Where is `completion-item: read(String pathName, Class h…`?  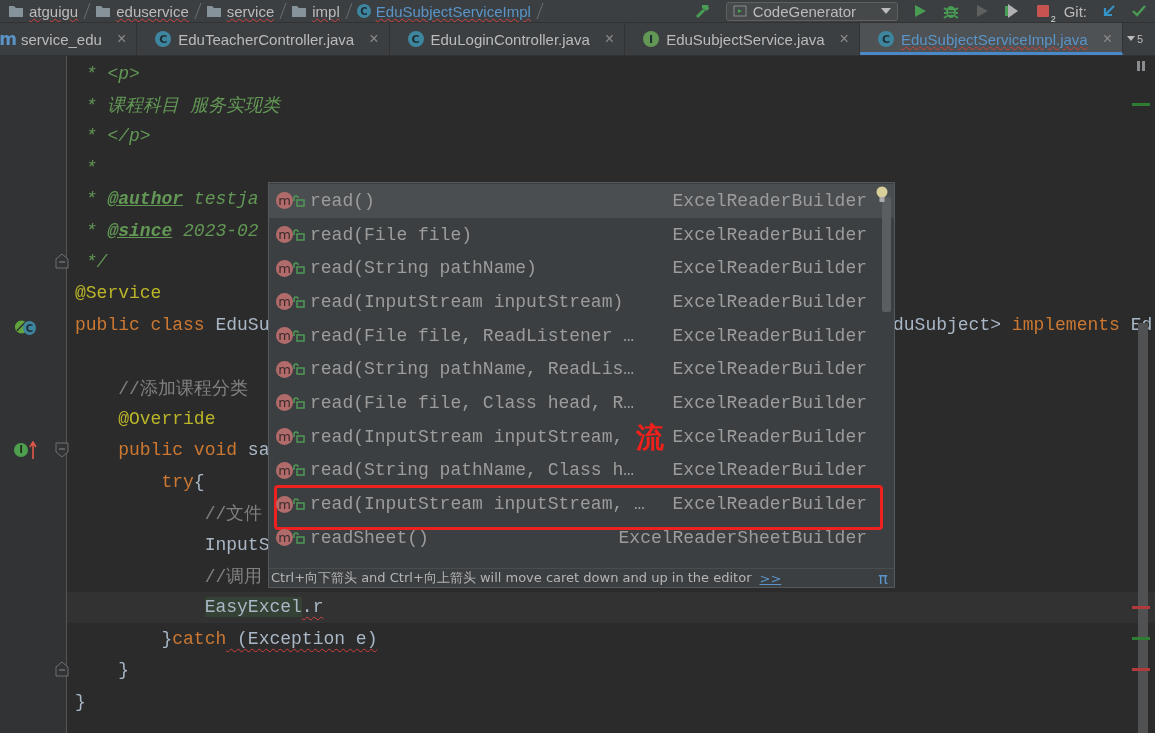
completion-item: read(String pathName, Class h… is located at coordinates (472, 470).